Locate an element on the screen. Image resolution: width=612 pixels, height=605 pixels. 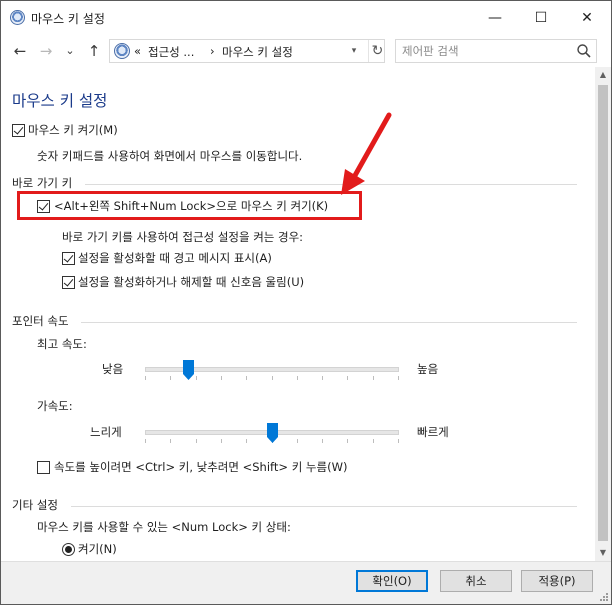
scrollbar-thumb is located at coordinates (603, 313).